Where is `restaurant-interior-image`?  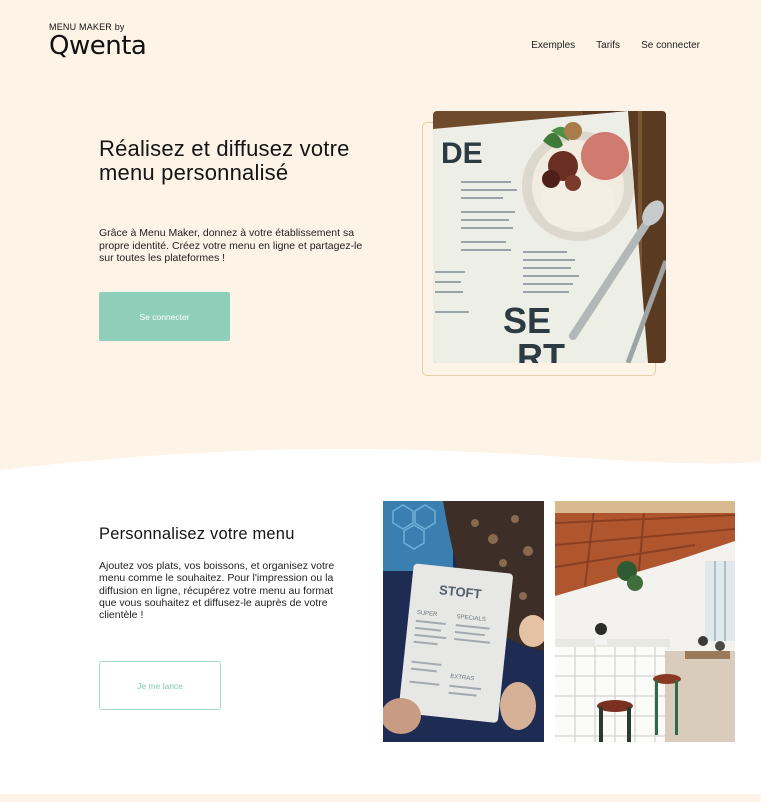
restaurant-interior-image is located at coordinates (645, 621).